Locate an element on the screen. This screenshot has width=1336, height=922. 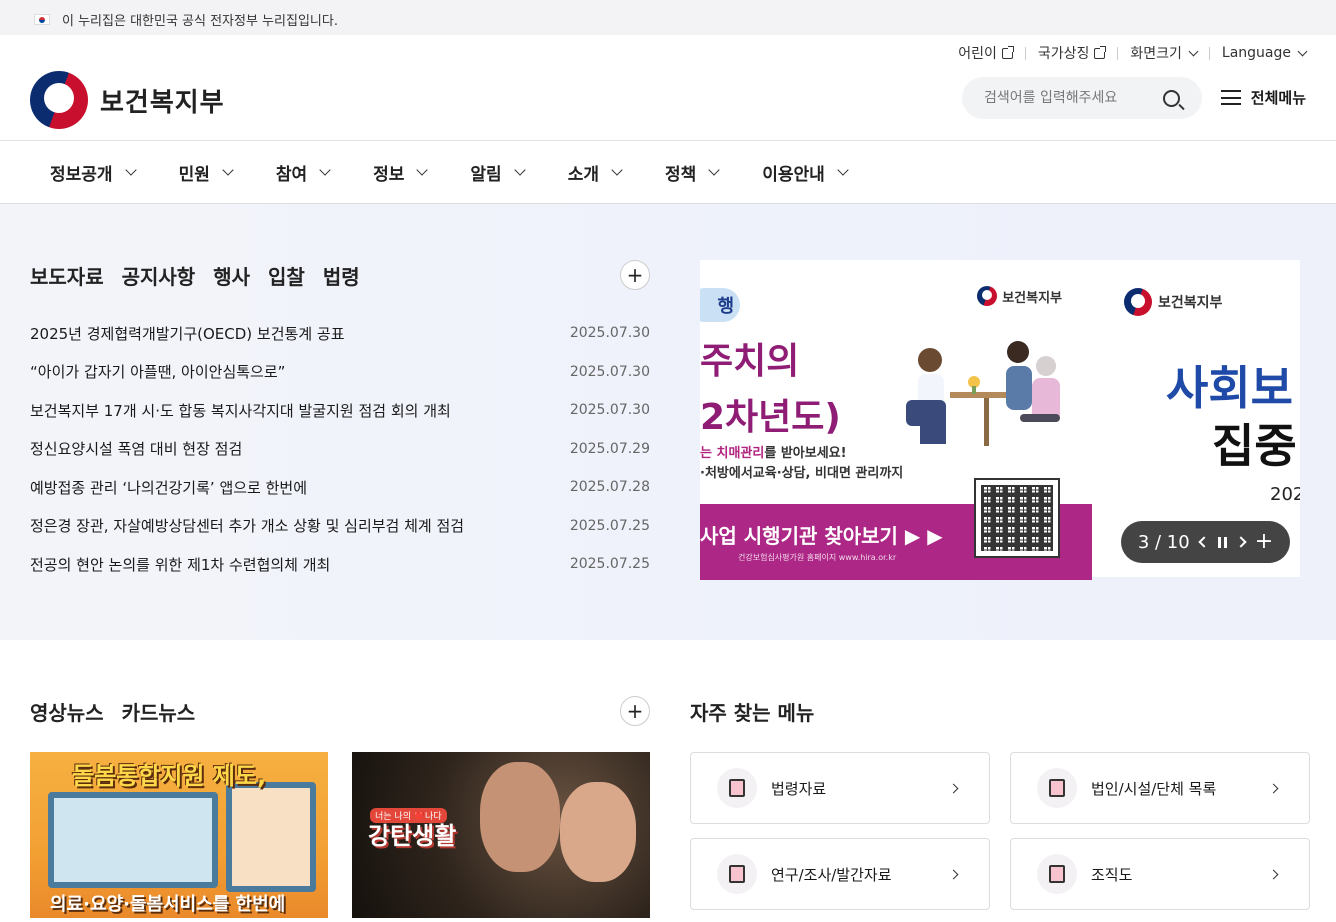
banner-logo: 보건복지부 is located at coordinates (1019, 296).